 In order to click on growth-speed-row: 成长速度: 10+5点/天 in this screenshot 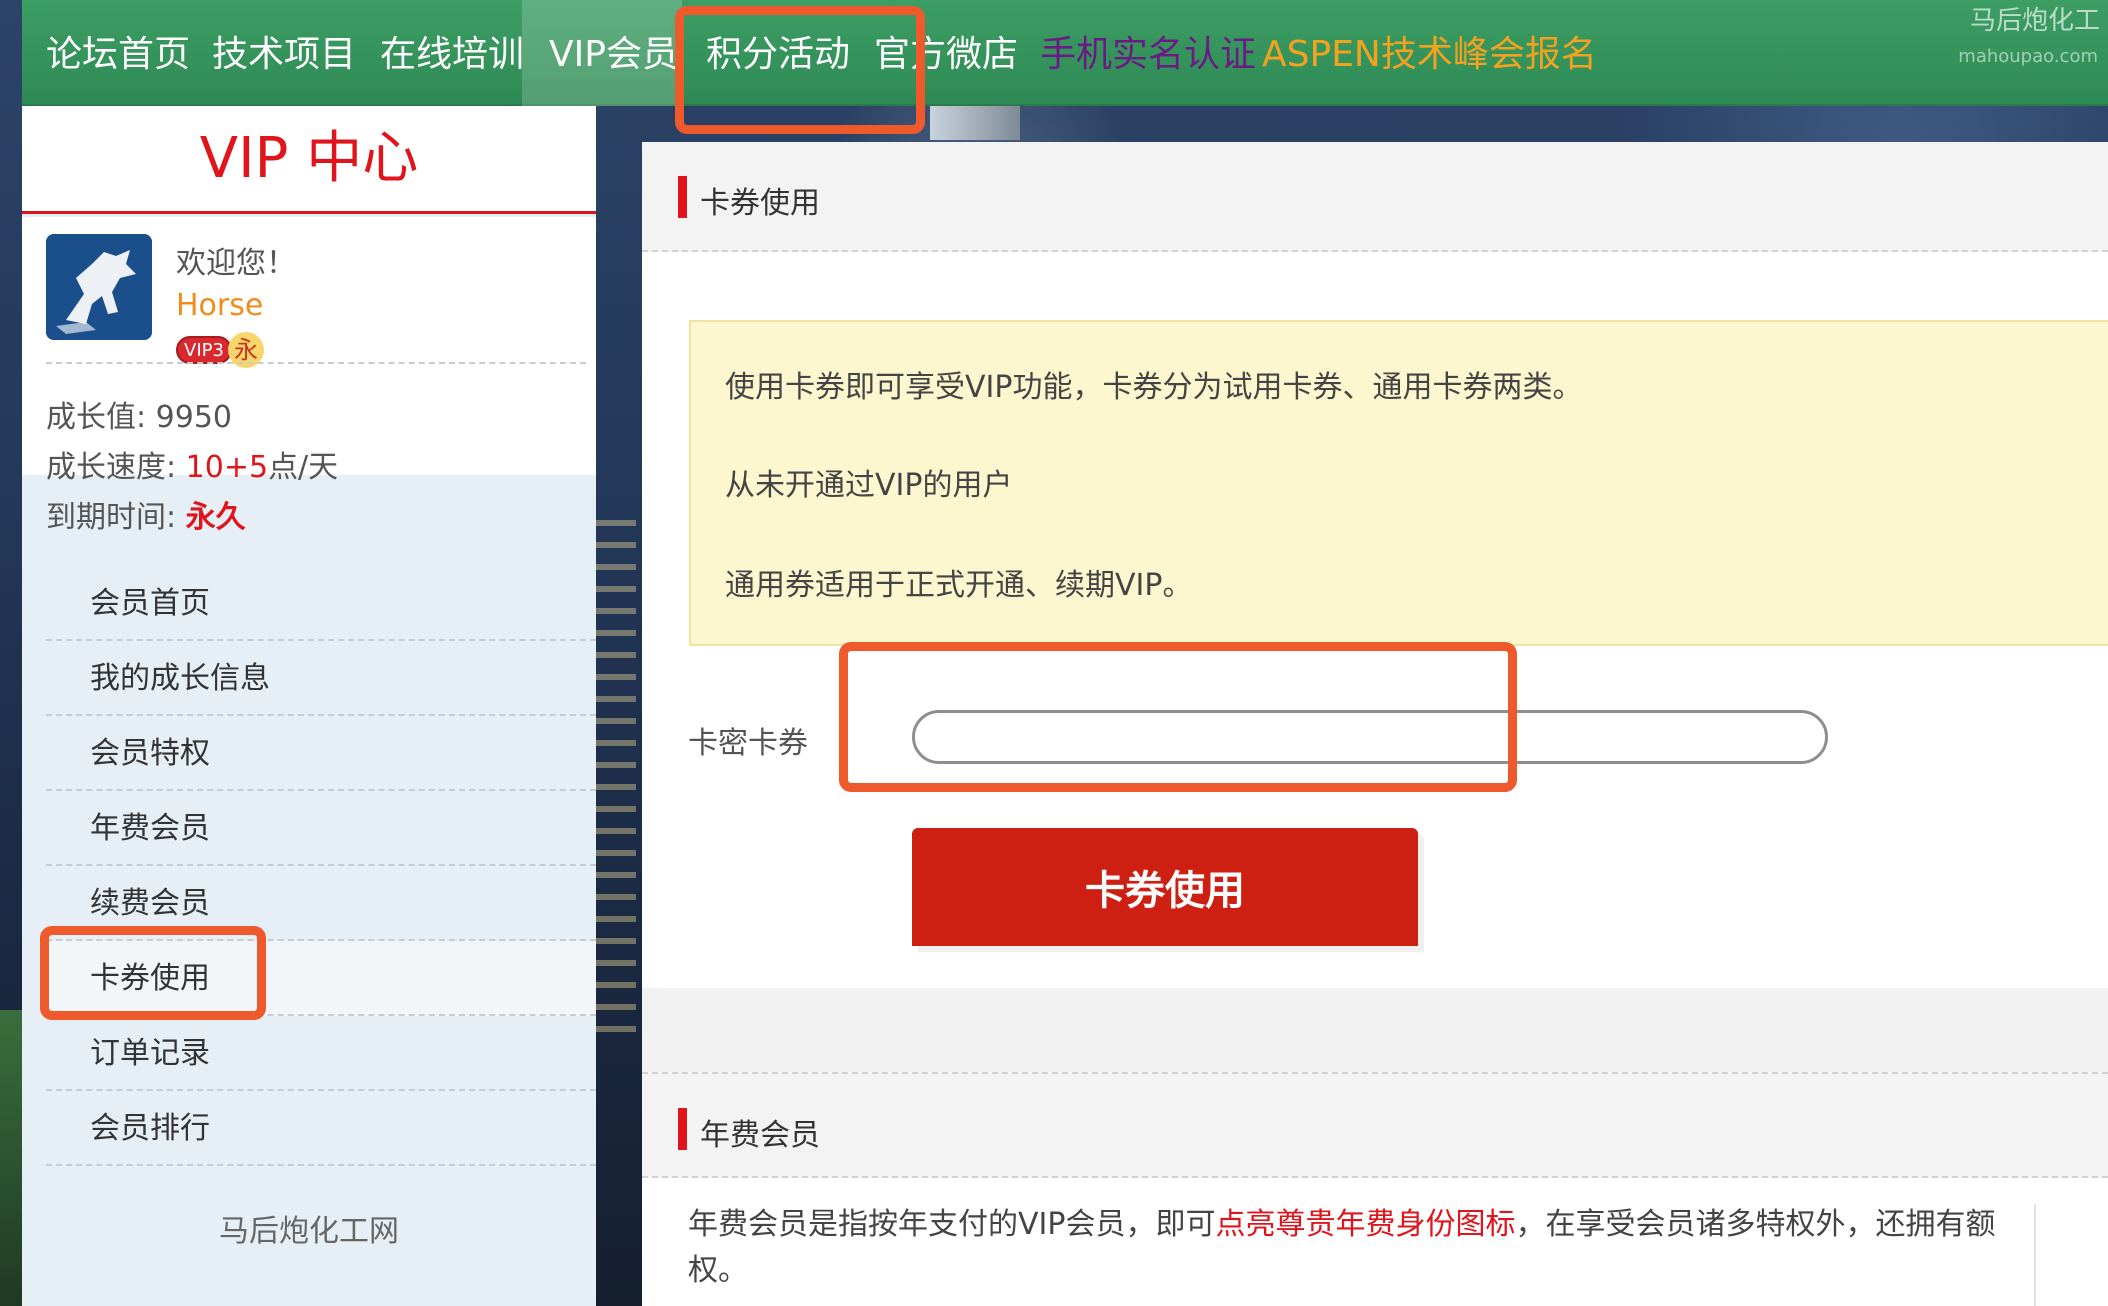, I will do `click(192, 464)`.